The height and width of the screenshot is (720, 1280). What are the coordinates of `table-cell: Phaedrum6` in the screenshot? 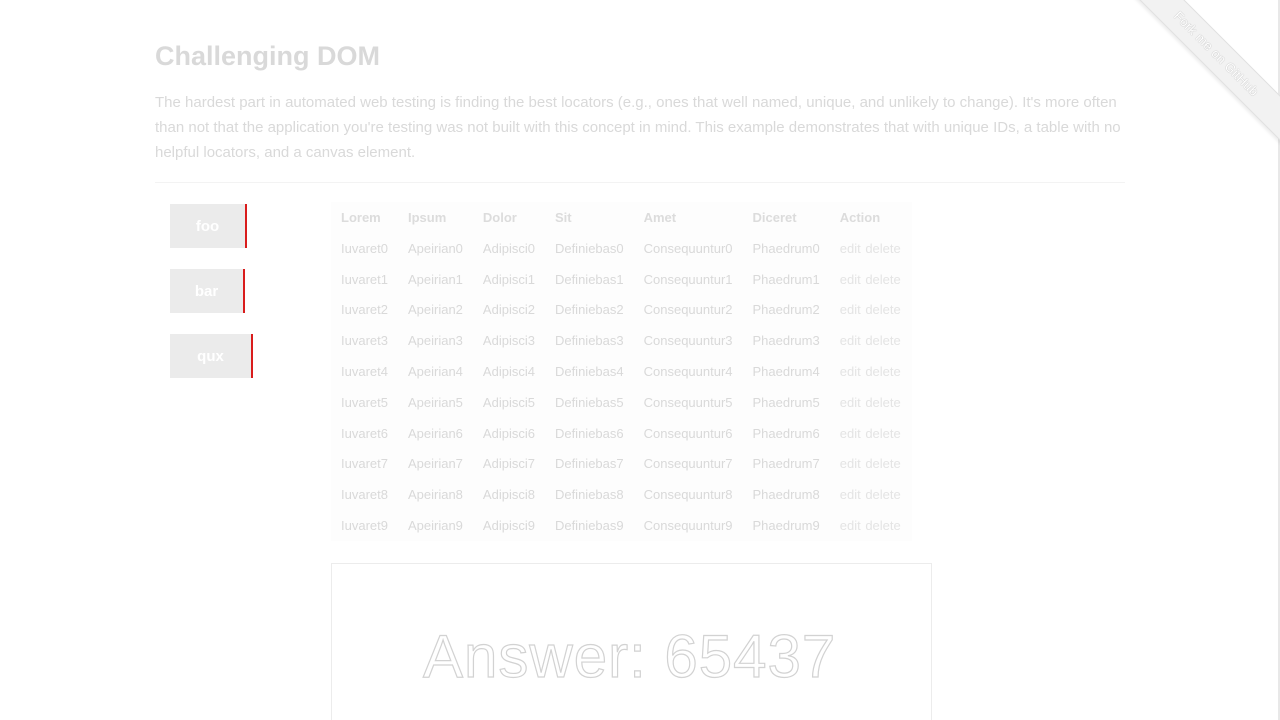 It's located at (786, 433).